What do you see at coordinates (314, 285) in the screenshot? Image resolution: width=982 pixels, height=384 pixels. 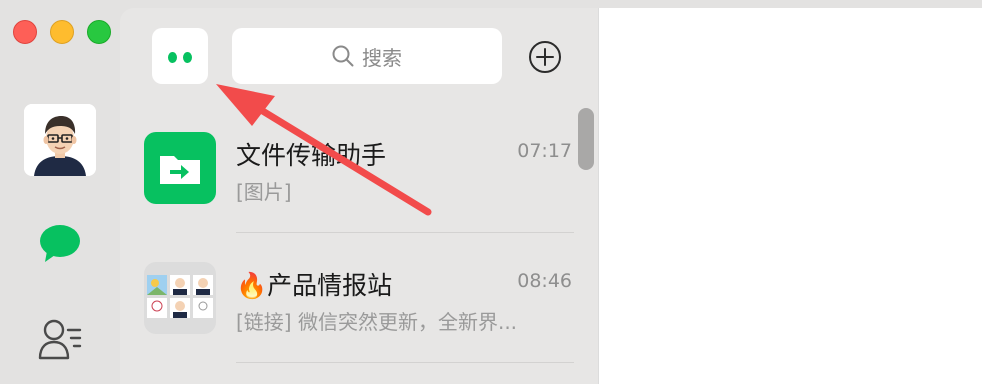 I see `chat-name: 🔥产品情报站` at bounding box center [314, 285].